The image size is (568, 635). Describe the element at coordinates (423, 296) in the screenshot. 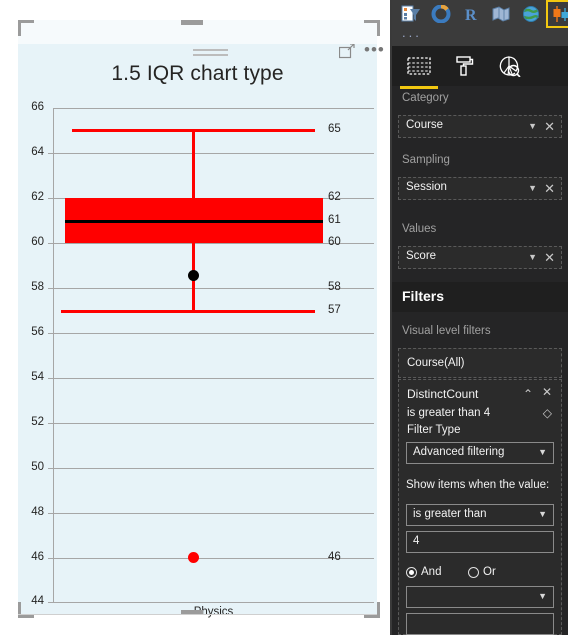

I see `filters-title: Filters` at that location.